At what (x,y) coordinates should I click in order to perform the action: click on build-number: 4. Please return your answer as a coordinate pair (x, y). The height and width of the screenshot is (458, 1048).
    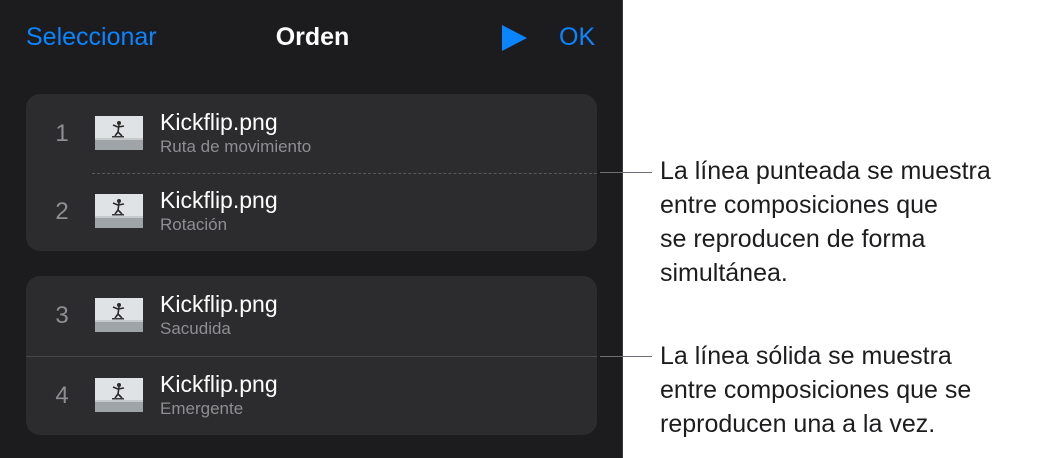
    Looking at the image, I should click on (62, 395).